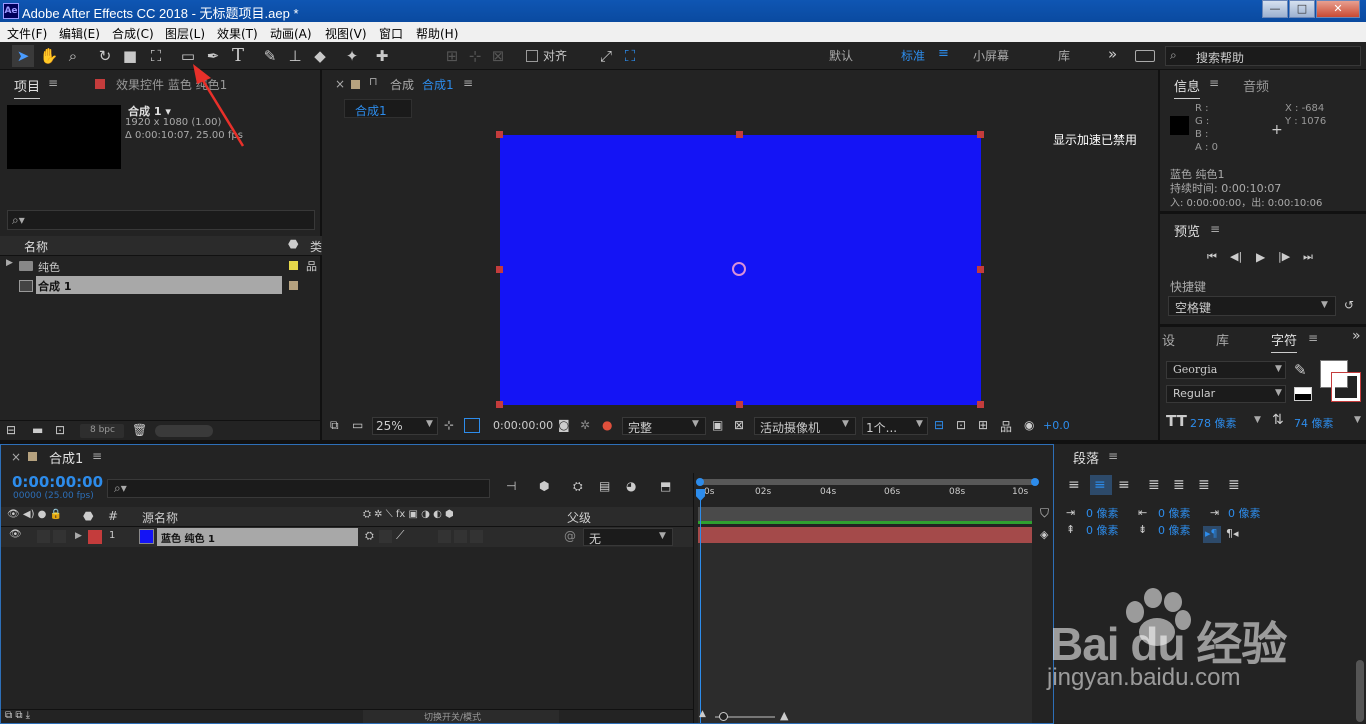  I want to click on world-axis-icon: ⊹, so click(475, 56).